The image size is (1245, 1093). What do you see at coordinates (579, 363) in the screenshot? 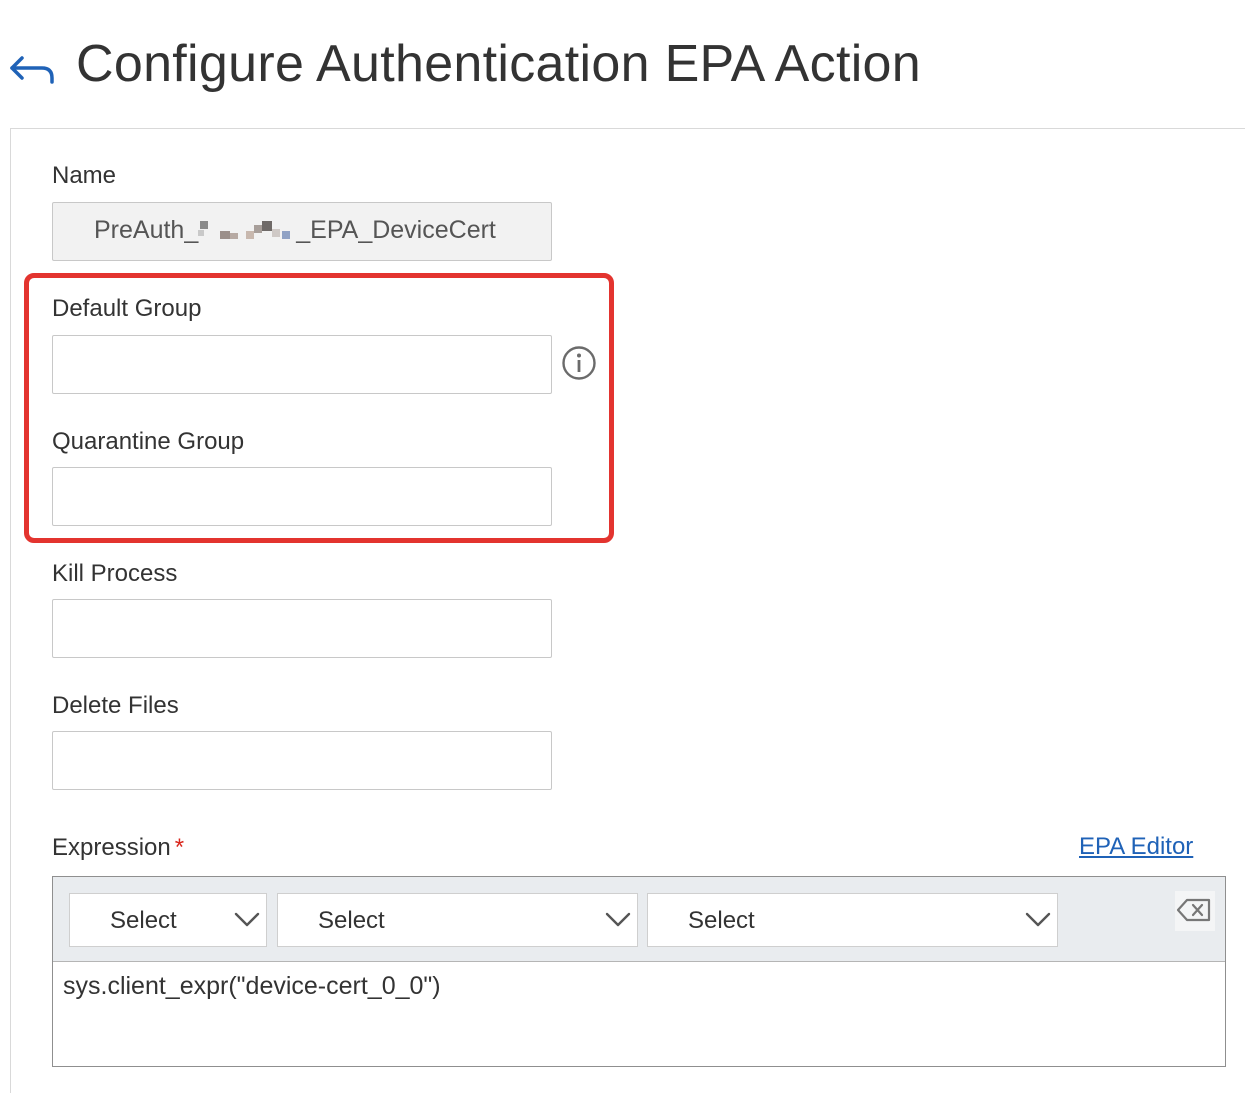
I see `info-icon` at bounding box center [579, 363].